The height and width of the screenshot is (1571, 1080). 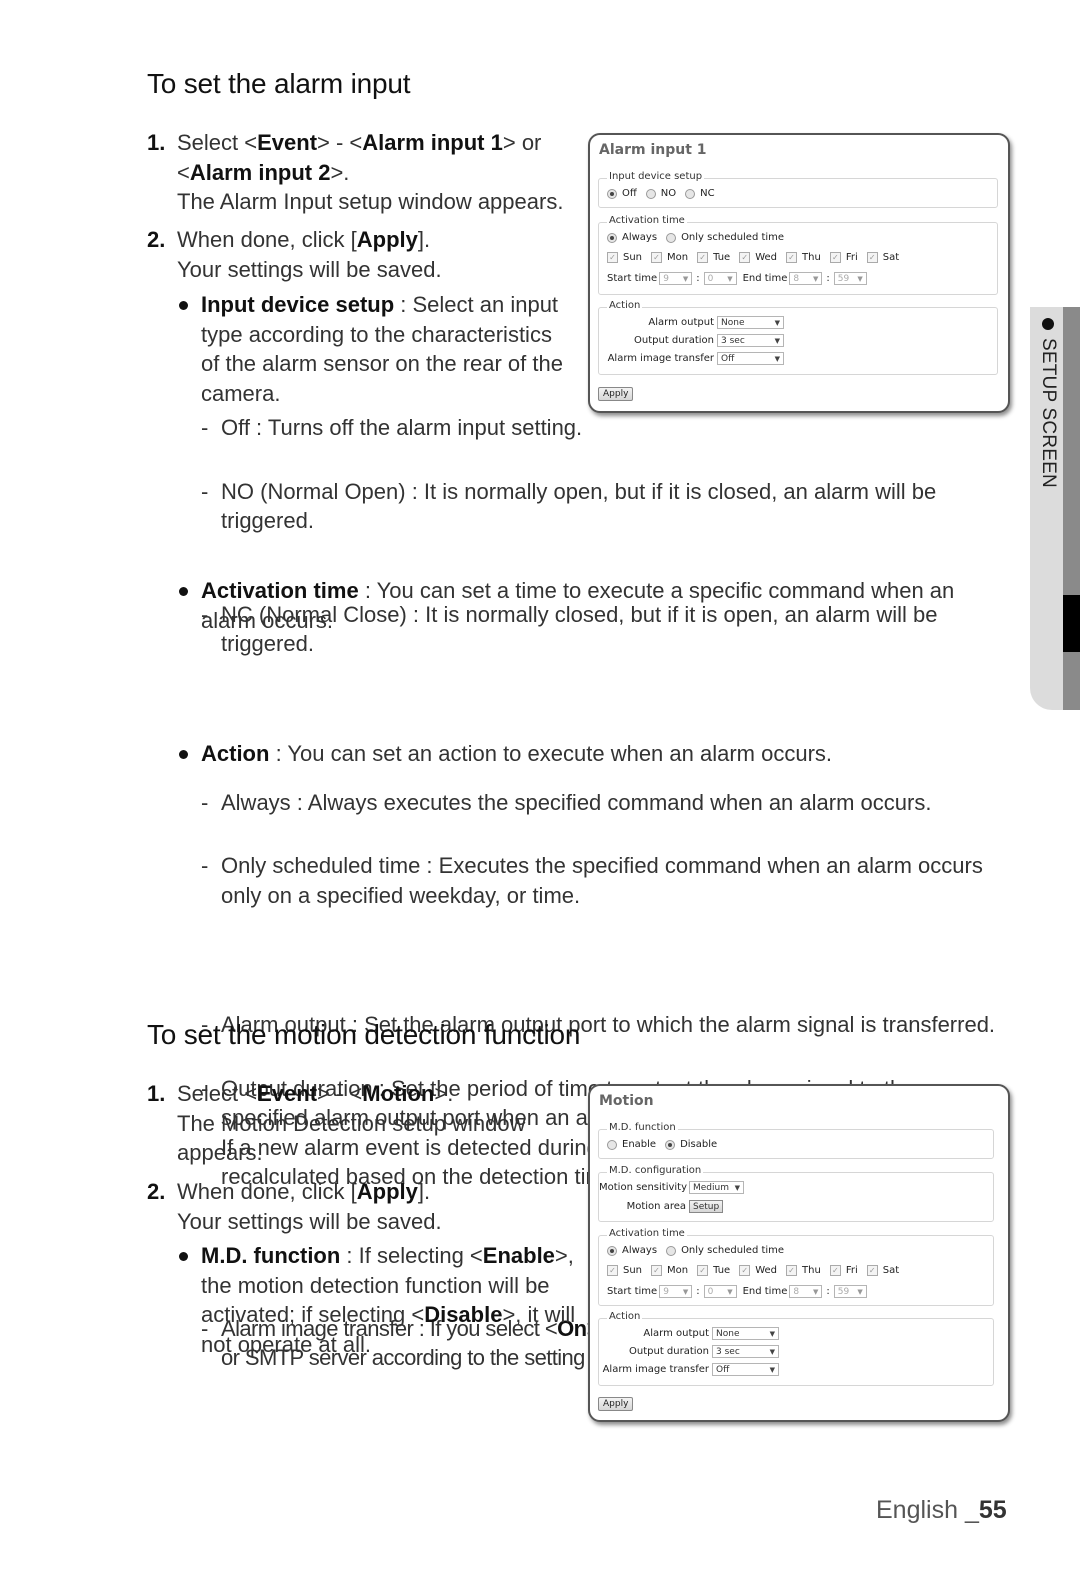 What do you see at coordinates (653, 150) in the screenshot?
I see `window-title: Alarm input 1` at bounding box center [653, 150].